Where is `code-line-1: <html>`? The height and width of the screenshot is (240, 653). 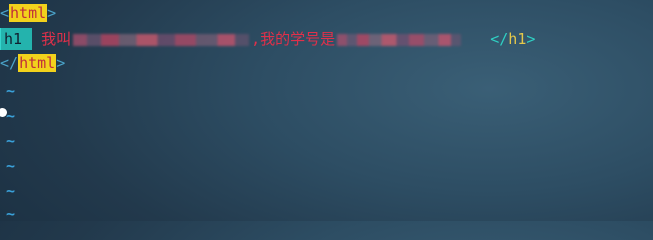 code-line-1: <html> is located at coordinates (28, 13).